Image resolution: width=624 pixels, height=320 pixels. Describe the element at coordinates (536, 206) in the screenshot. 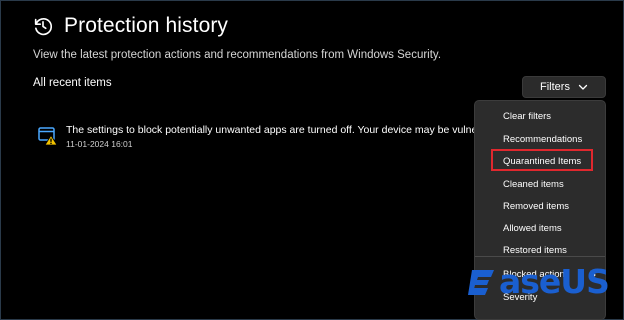

I see `menu-item-removed-items: Removed items` at that location.